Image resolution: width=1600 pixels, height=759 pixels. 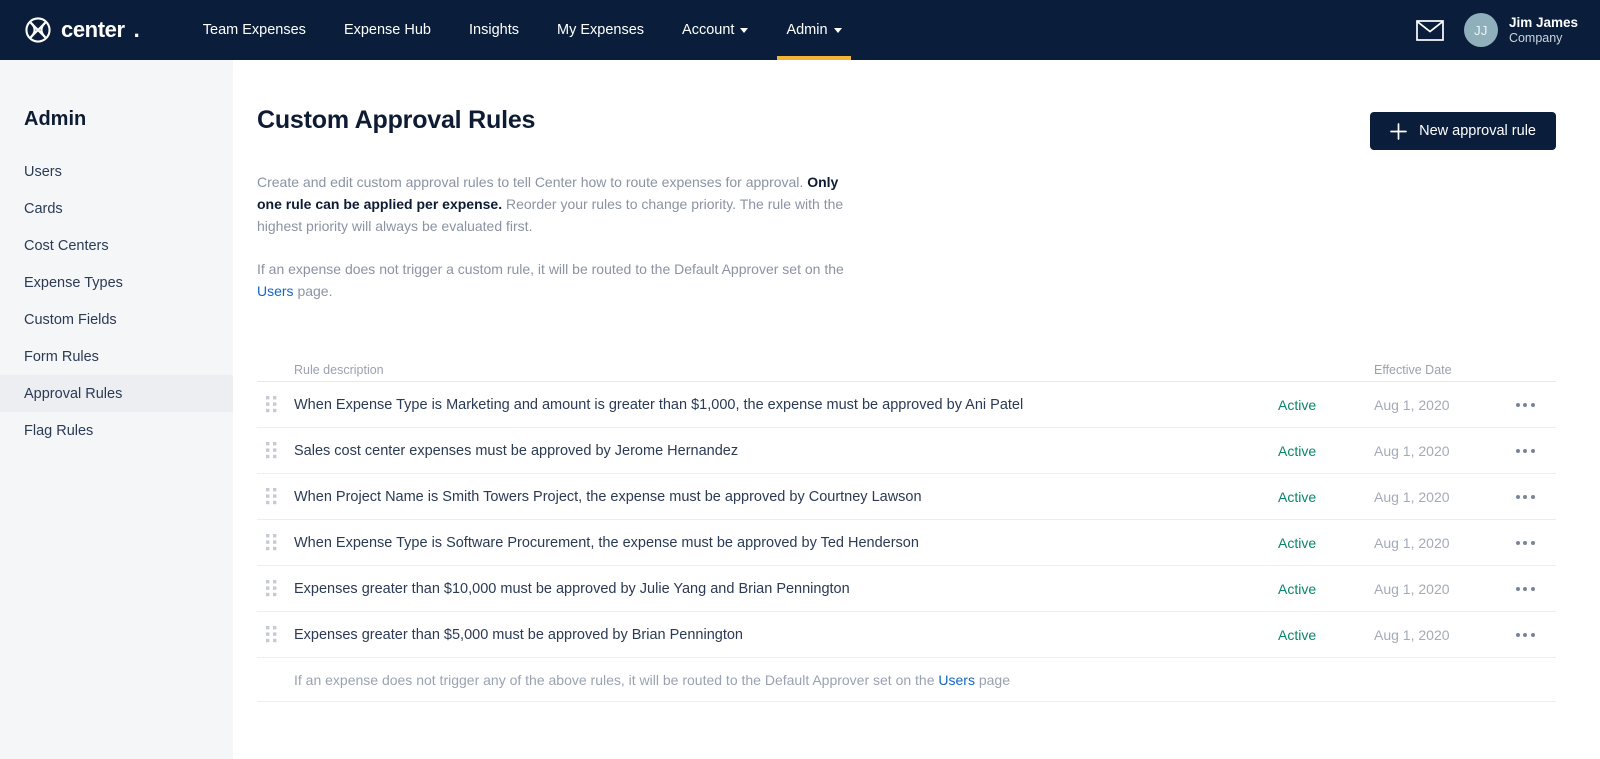 I want to click on plus-icon, so click(x=1398, y=131).